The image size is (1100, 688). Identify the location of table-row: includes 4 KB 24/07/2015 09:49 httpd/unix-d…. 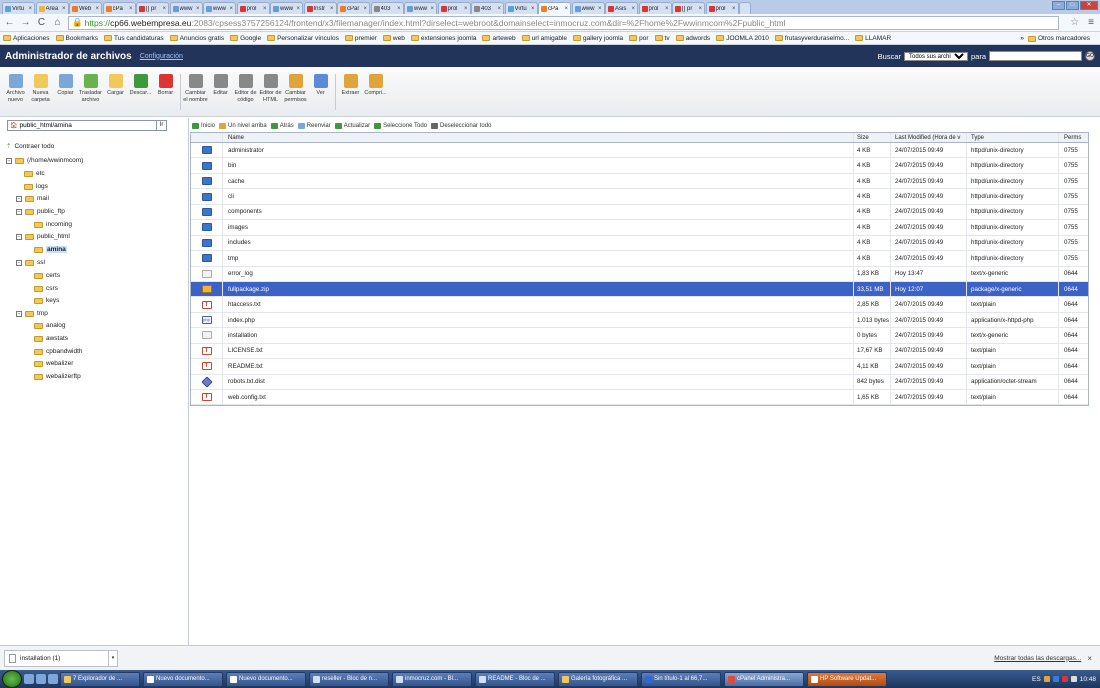
(639, 243).